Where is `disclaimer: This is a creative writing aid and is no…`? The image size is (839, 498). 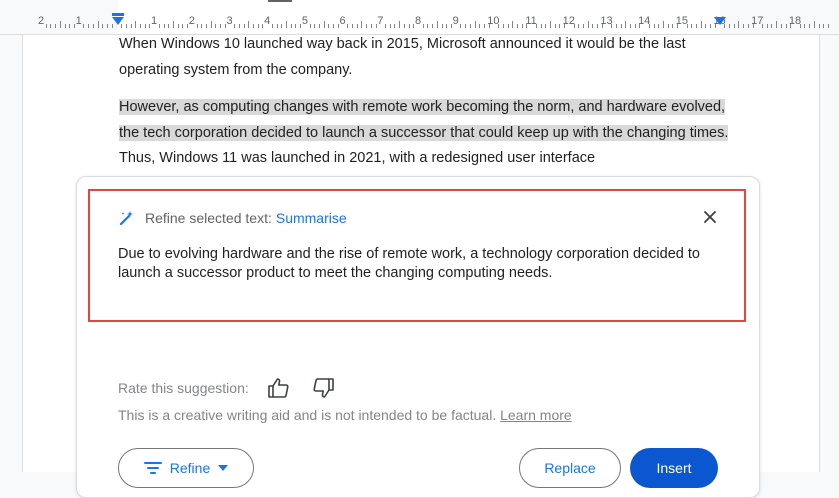
disclaimer: This is a creative writing aid and is no… is located at coordinates (345, 415).